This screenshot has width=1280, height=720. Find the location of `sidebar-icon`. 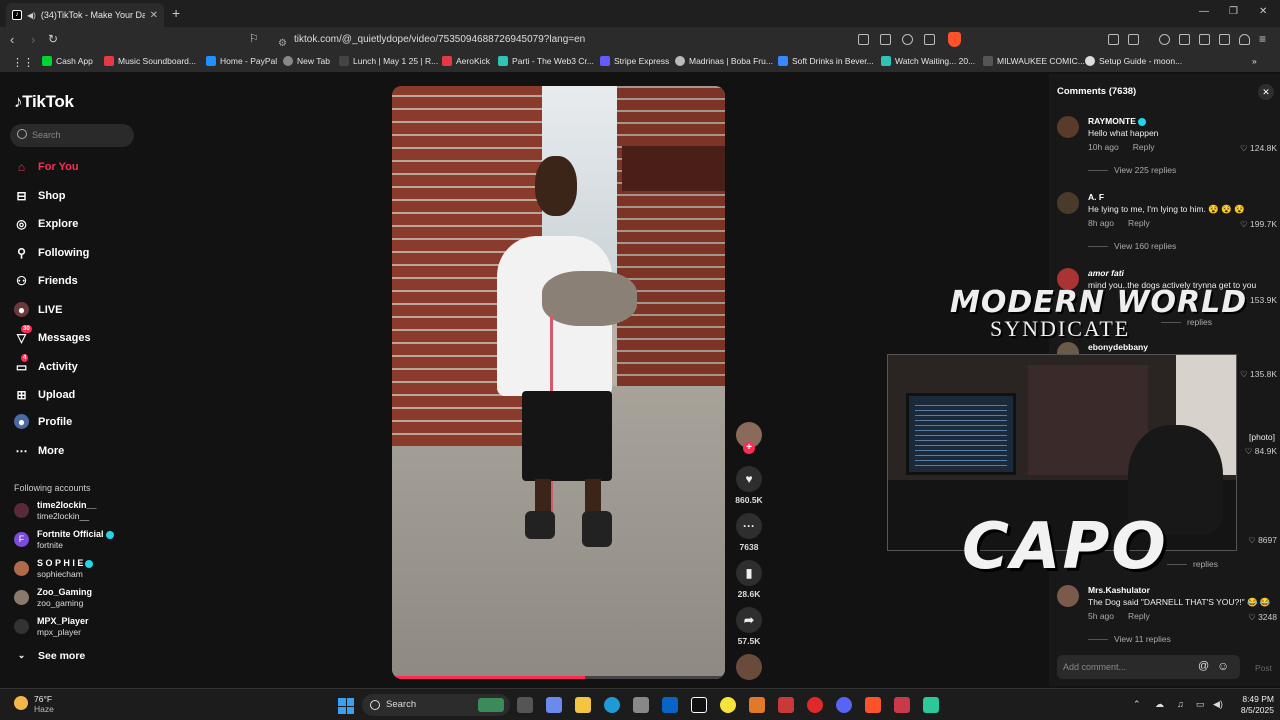

sidebar-icon is located at coordinates (1184, 39).